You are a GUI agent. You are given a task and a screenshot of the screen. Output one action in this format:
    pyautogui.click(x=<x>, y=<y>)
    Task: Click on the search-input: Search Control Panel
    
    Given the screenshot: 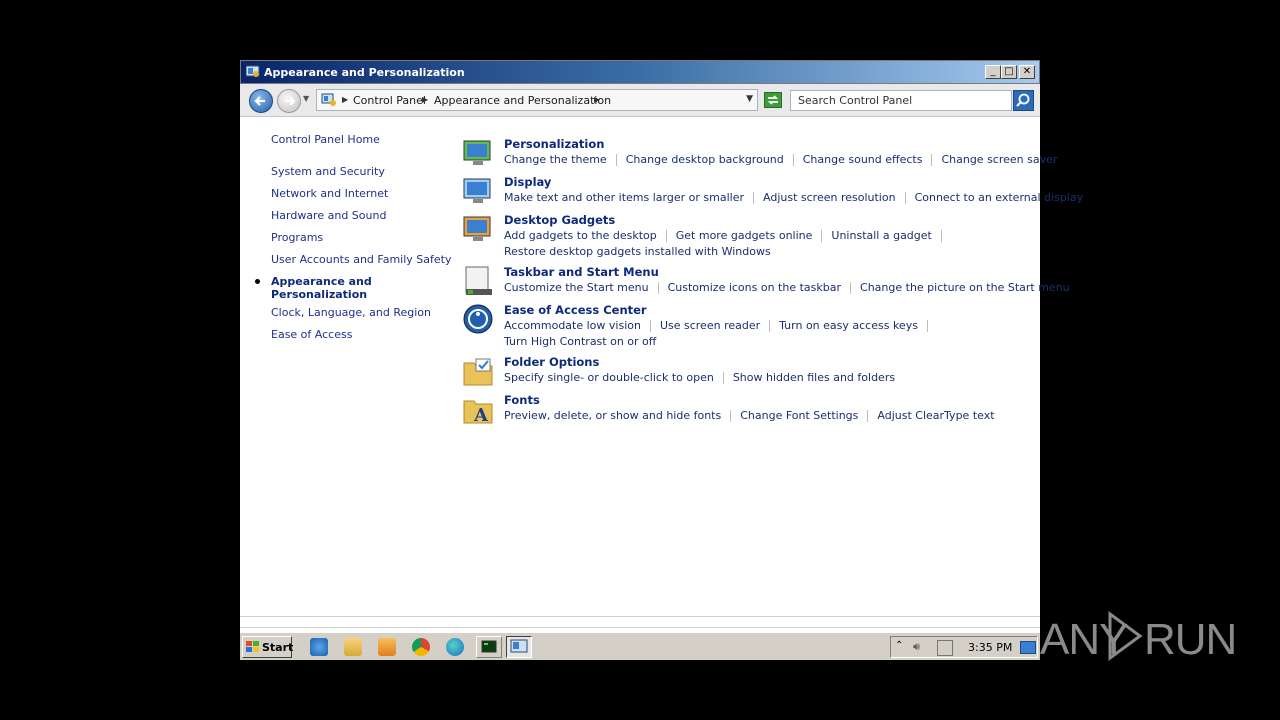 What is the action you would take?
    pyautogui.click(x=901, y=100)
    